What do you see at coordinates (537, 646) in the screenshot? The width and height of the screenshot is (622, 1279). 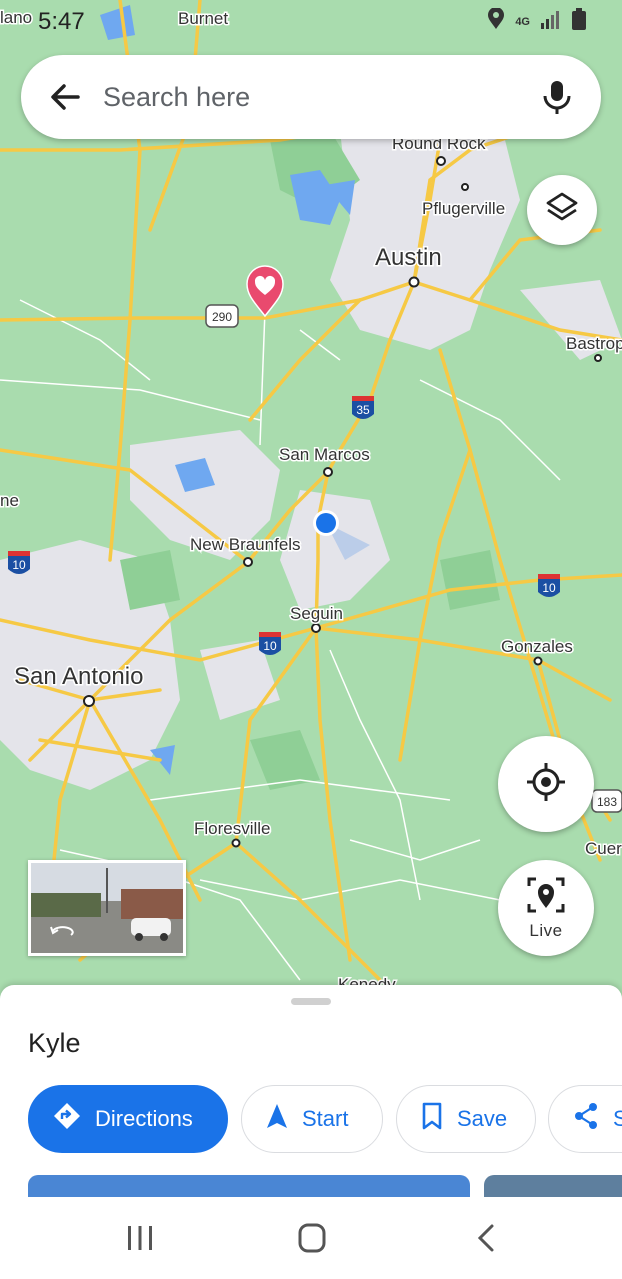 I see `map-label-gonzales: Gonzales` at bounding box center [537, 646].